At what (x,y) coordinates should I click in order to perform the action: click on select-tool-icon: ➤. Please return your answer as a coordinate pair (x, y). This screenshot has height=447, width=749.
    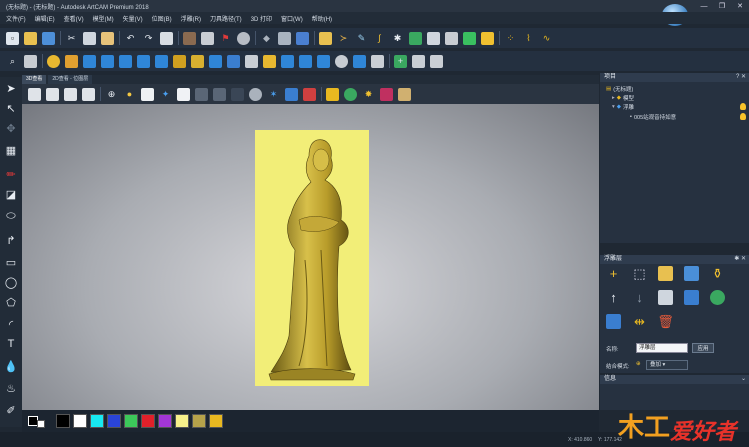
    Looking at the image, I should click on (11, 88).